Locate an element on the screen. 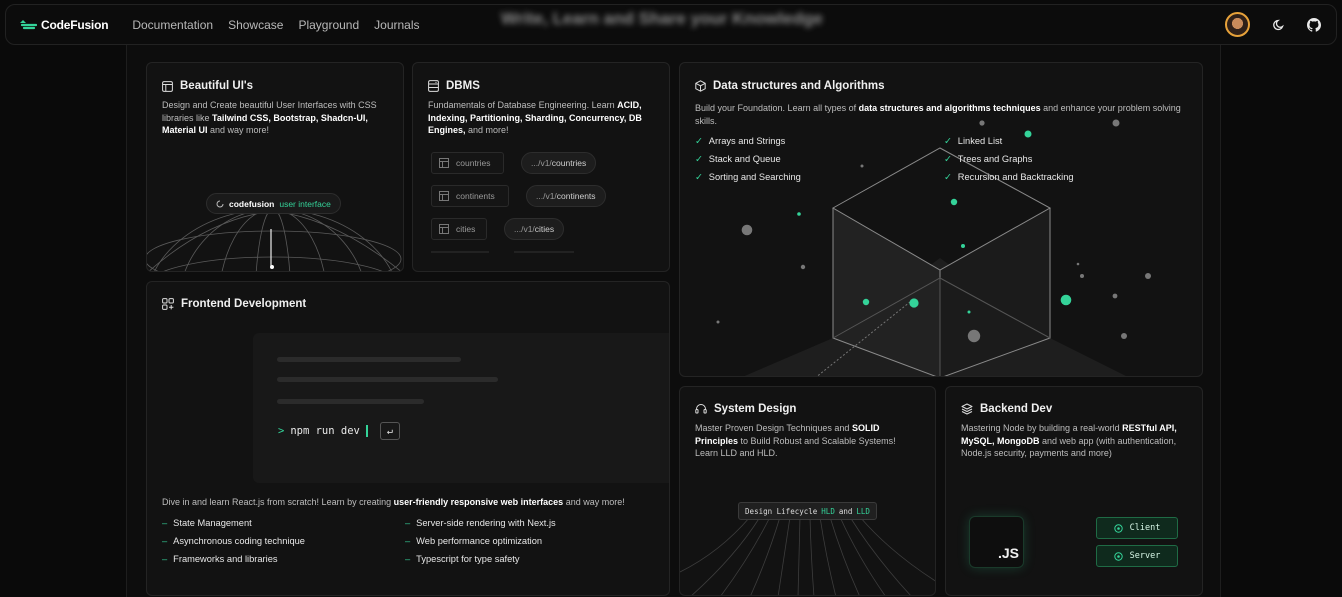  card-title: System Design is located at coordinates (745, 409).